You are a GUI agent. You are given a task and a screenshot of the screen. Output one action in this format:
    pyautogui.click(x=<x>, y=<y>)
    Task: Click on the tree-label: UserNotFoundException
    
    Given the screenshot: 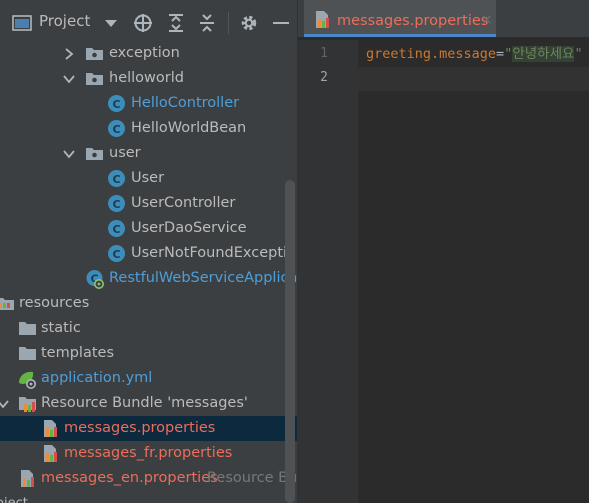 What is the action you would take?
    pyautogui.click(x=214, y=253)
    